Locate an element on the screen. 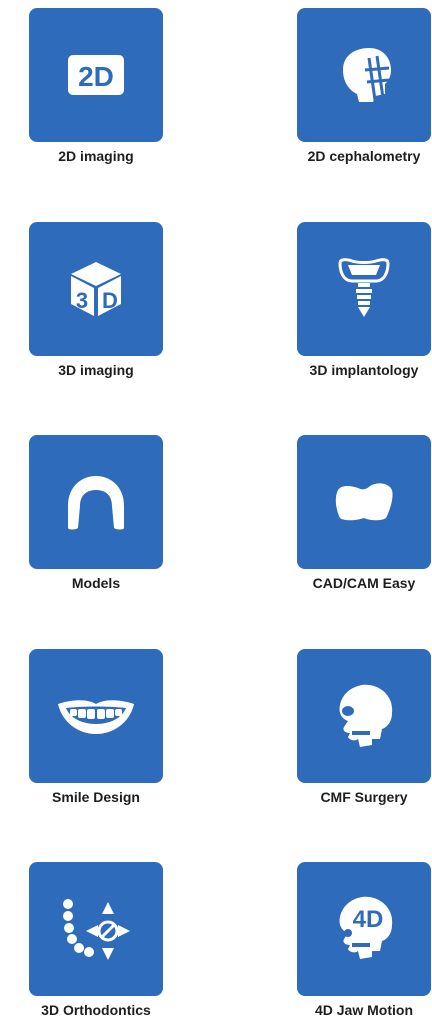 Image resolution: width=432 pixels, height=1032 pixels. tile-2d-cephalometry: 2D cephalometry is located at coordinates (364, 93).